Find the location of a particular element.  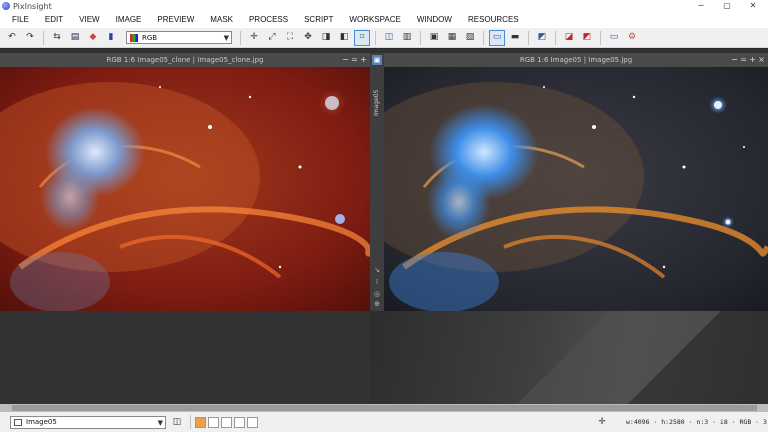

window-buttons: − = + × is located at coordinates (748, 60).